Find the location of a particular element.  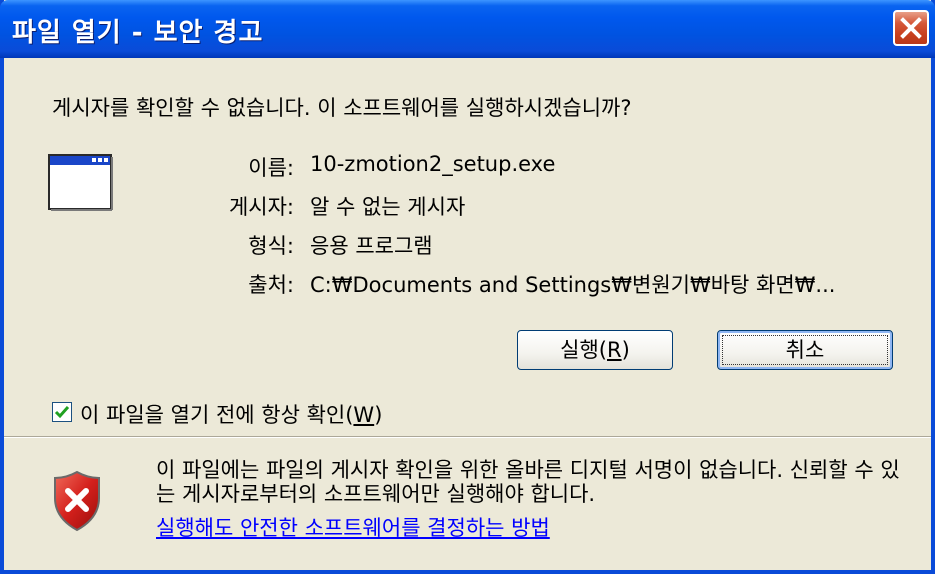

question-text: 게시자를 확인할 수 없습니다. 이 소프트웨어를 실행하시겠습니까? is located at coordinates (342, 108).